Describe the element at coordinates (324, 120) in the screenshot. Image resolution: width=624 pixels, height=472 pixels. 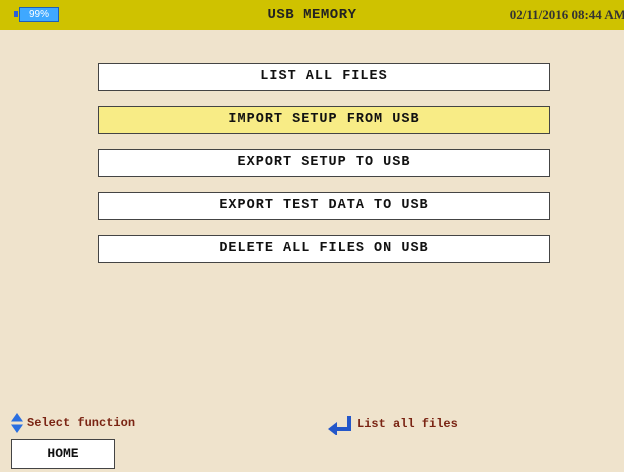
I see `import-setup-button: IMPORT SETUP FROM USB` at that location.